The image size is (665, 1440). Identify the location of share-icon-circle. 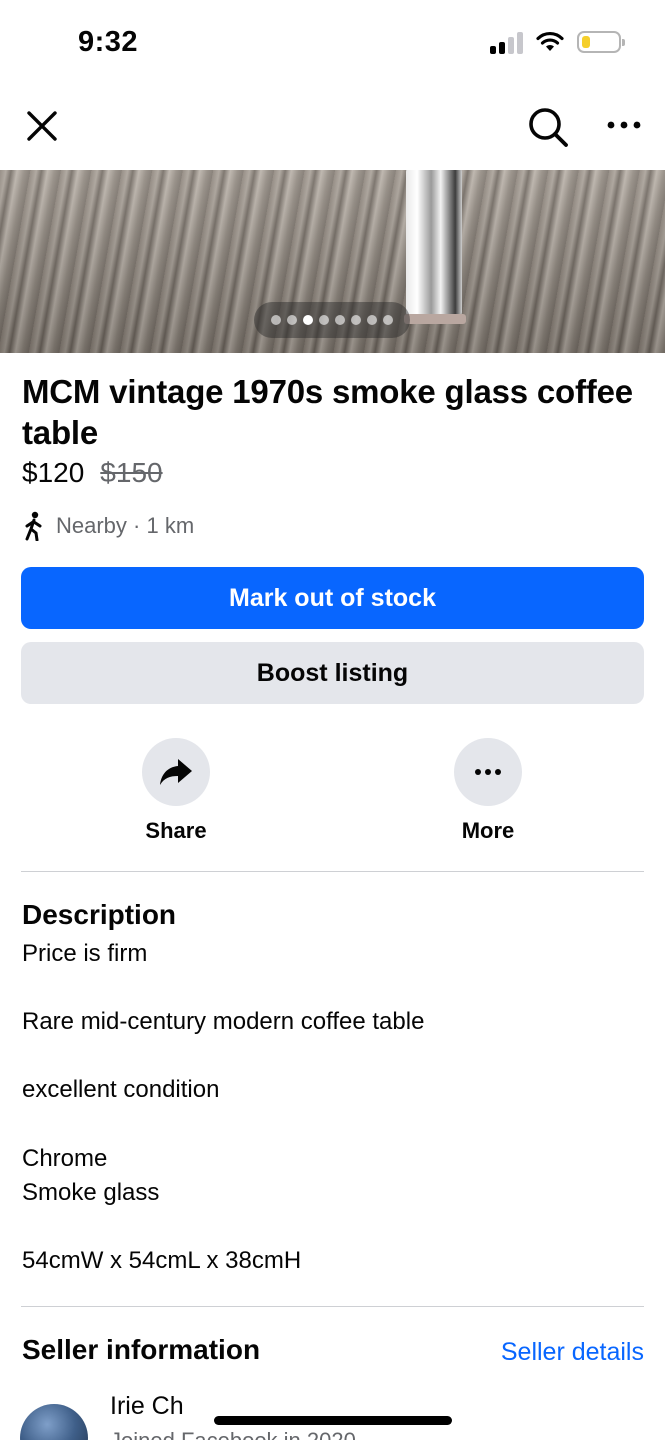
(176, 772).